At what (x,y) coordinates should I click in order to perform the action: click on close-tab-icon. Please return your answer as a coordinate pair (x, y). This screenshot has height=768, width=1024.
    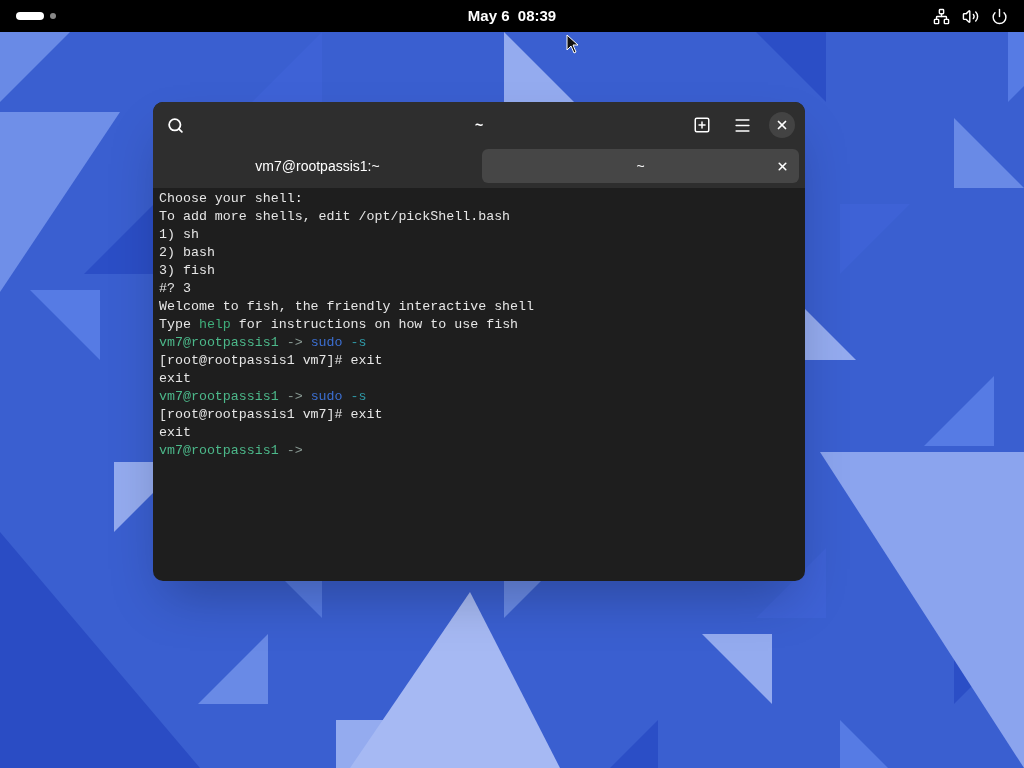
    Looking at the image, I should click on (782, 166).